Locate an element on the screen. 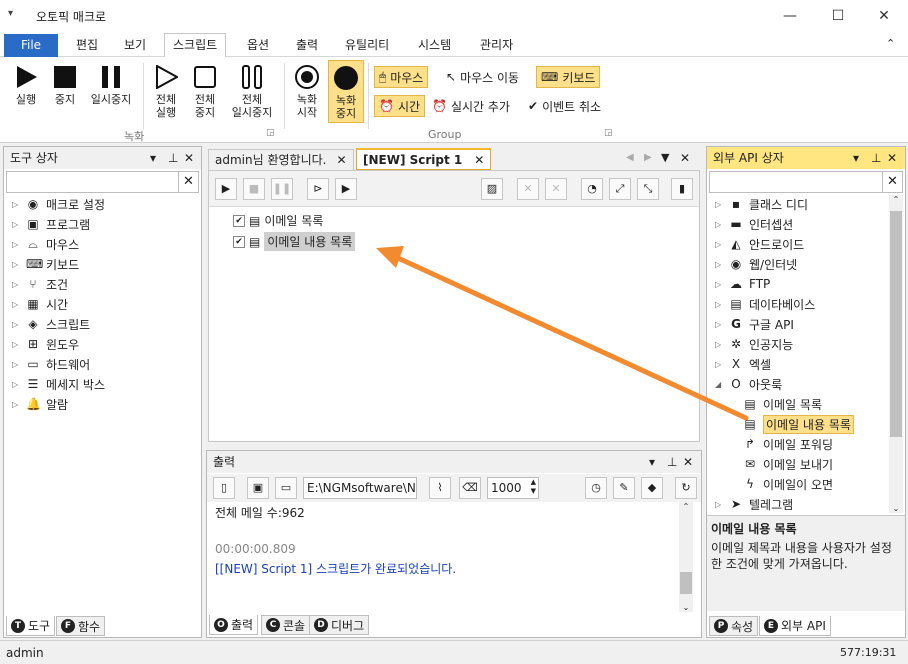 The height and width of the screenshot is (664, 908). status-bar: admin 577:19:31 is located at coordinates (454, 652).